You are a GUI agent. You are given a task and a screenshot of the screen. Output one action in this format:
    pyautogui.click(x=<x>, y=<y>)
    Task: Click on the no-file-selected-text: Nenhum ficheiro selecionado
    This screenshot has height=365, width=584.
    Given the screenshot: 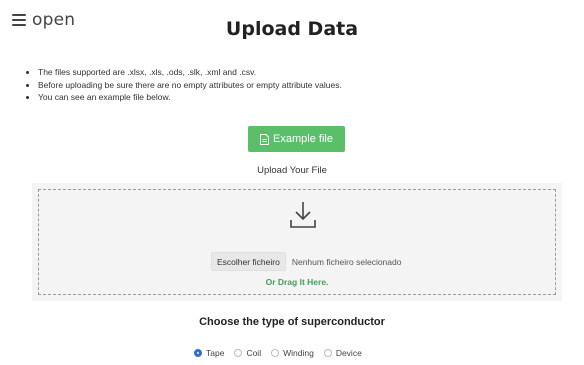 What is the action you would take?
    pyautogui.click(x=346, y=261)
    